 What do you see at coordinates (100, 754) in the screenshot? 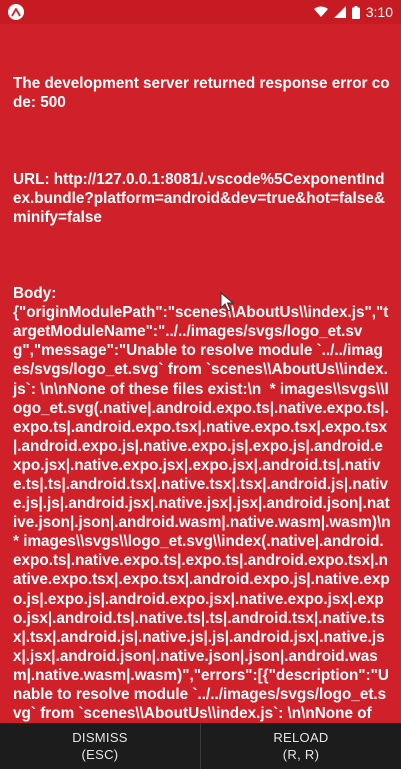
I see `dismiss-shortcut: (ESC)` at bounding box center [100, 754].